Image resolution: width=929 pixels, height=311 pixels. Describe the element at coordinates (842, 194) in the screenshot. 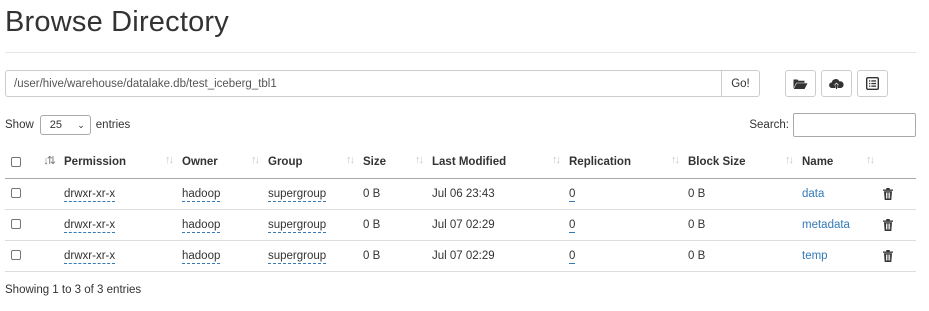

I see `name-cell: data` at that location.